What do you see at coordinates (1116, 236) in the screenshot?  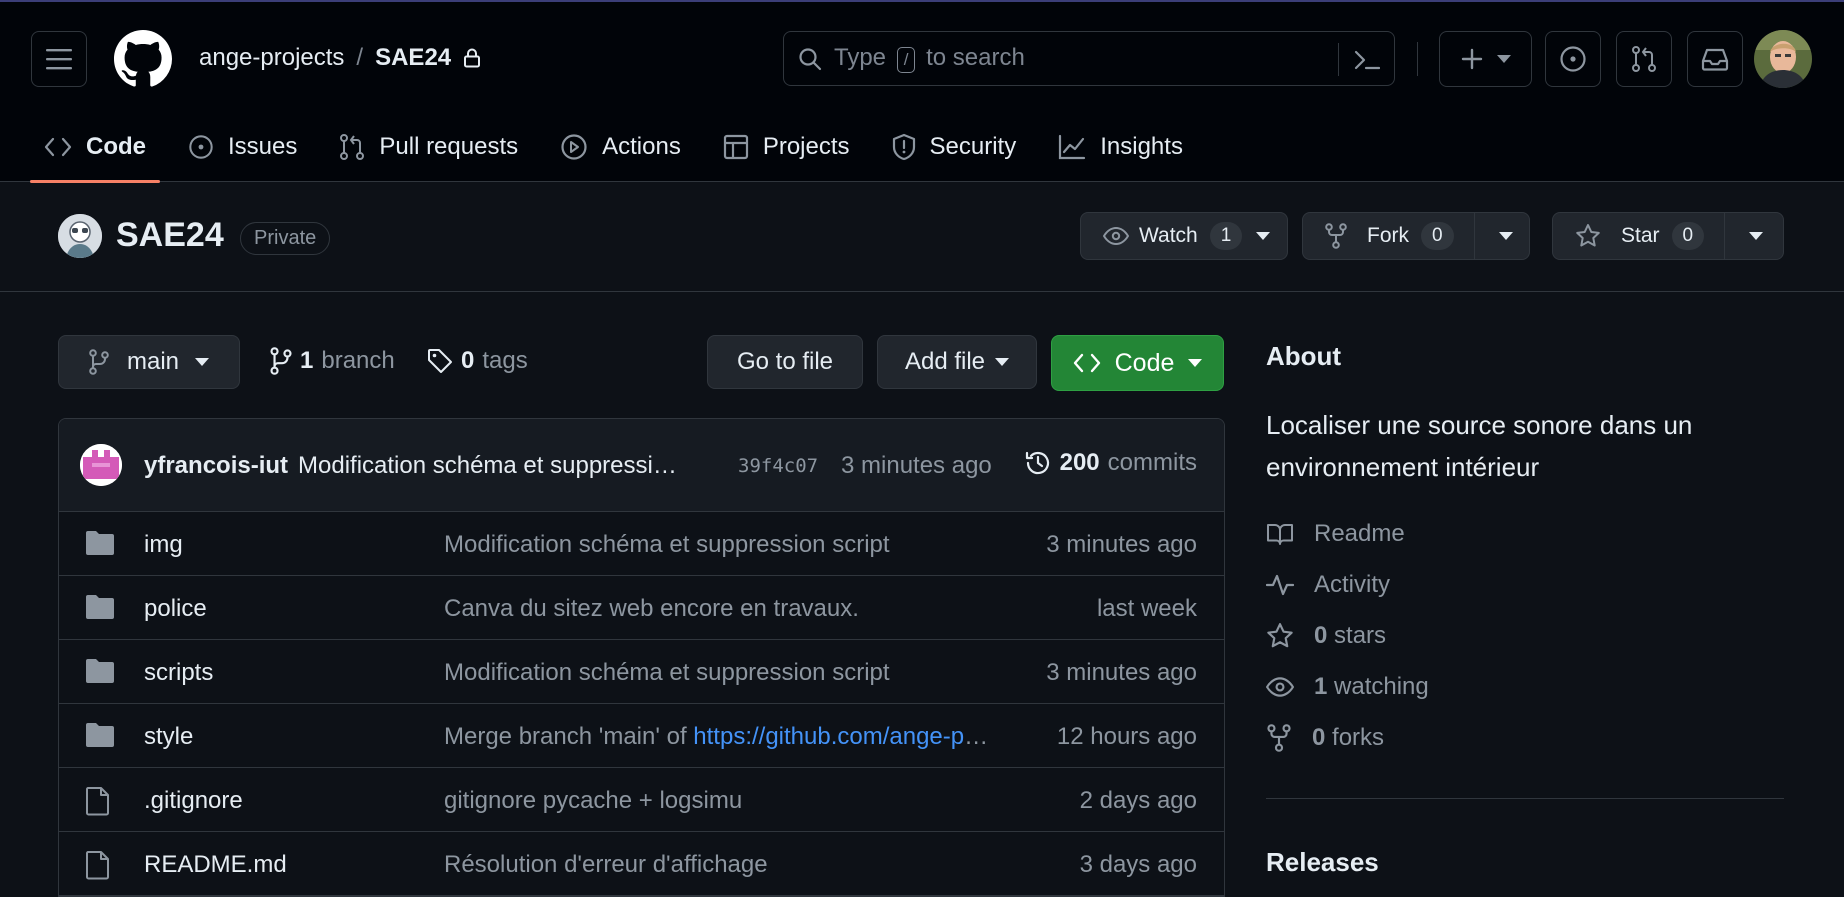 I see `eye-icon` at bounding box center [1116, 236].